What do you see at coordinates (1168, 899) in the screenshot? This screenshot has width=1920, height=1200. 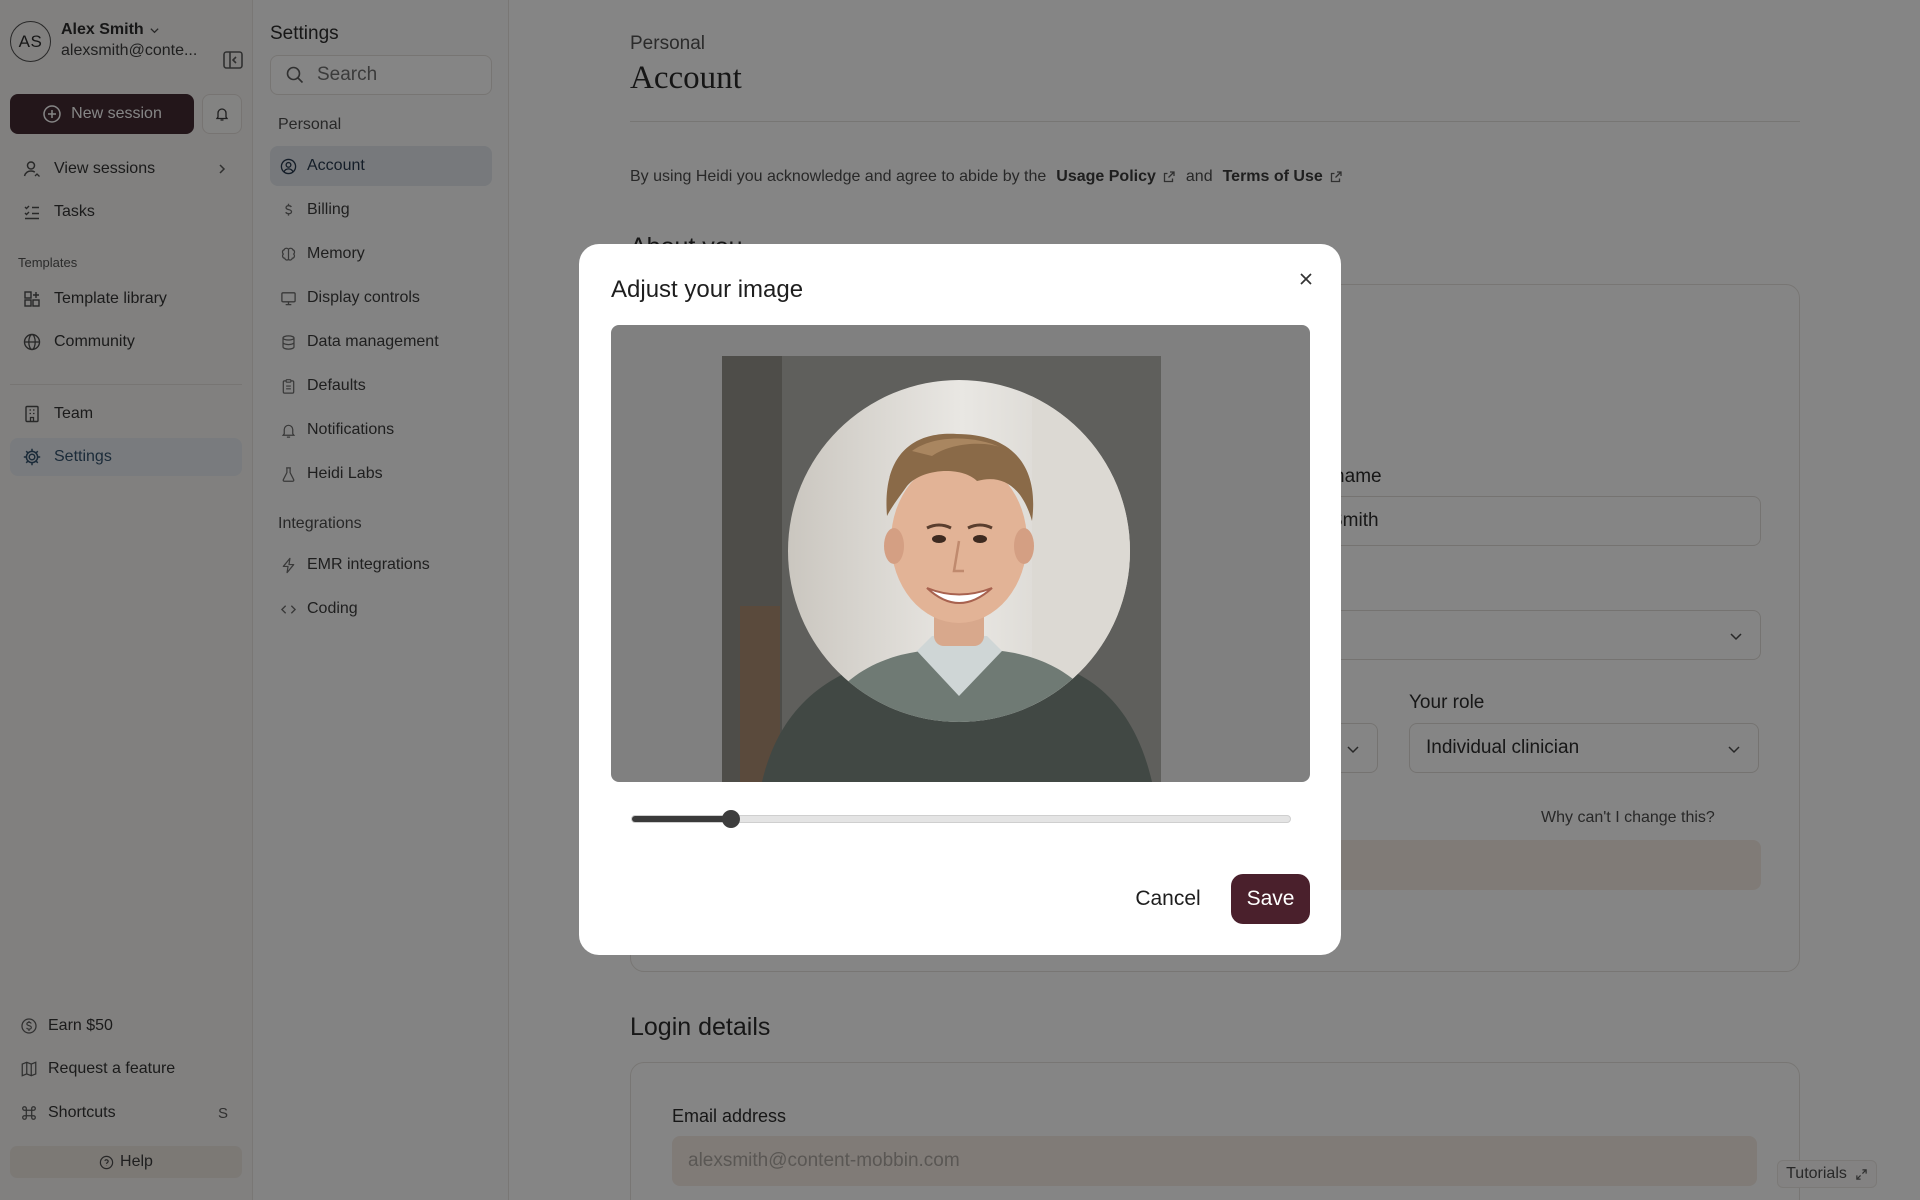 I see `cancel-button: Cancel` at bounding box center [1168, 899].